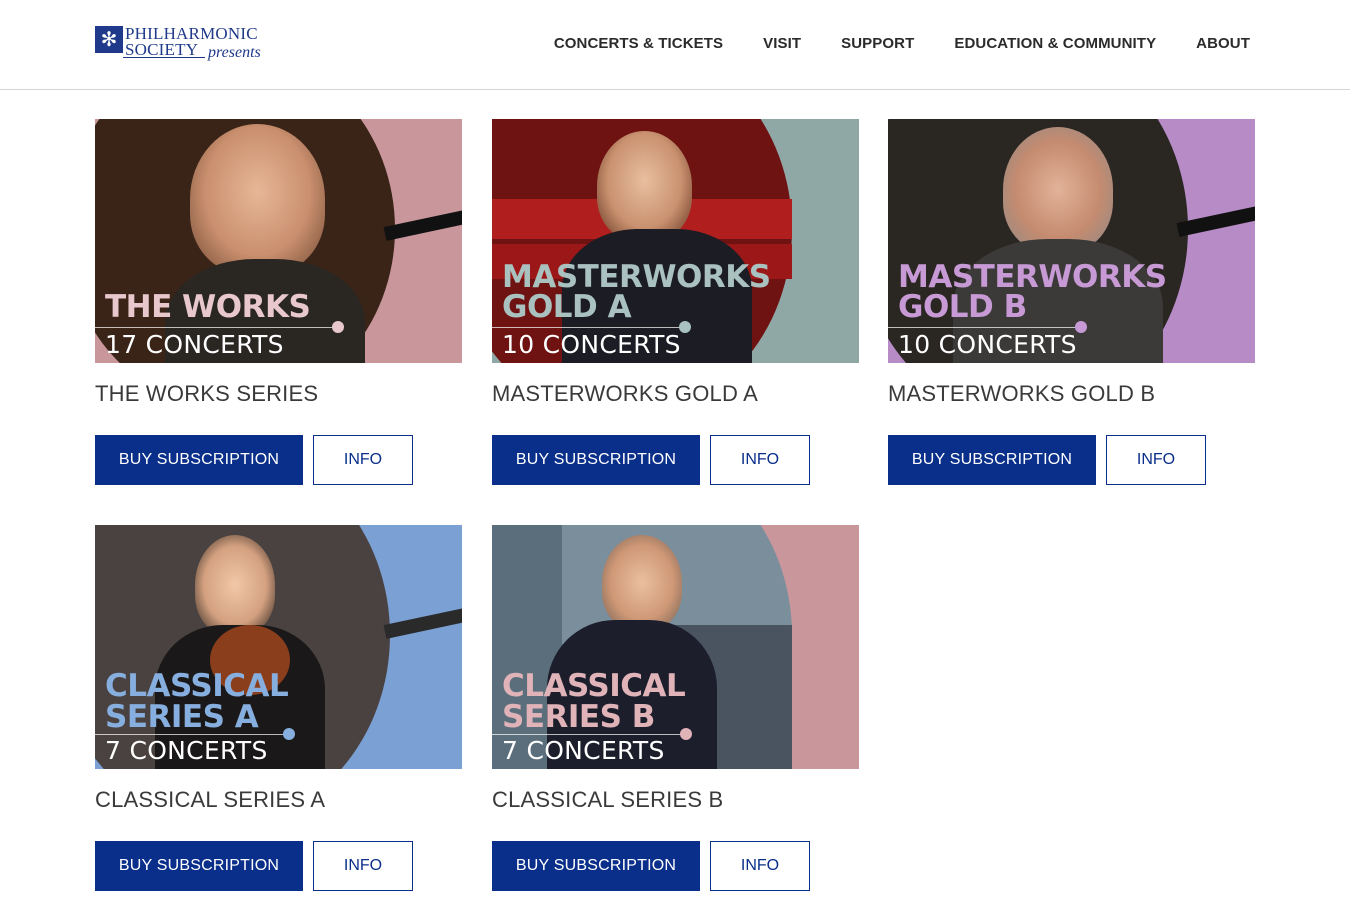  I want to click on series-image: CLASSICAL SERIES B 7 CONCERTS, so click(675, 647).